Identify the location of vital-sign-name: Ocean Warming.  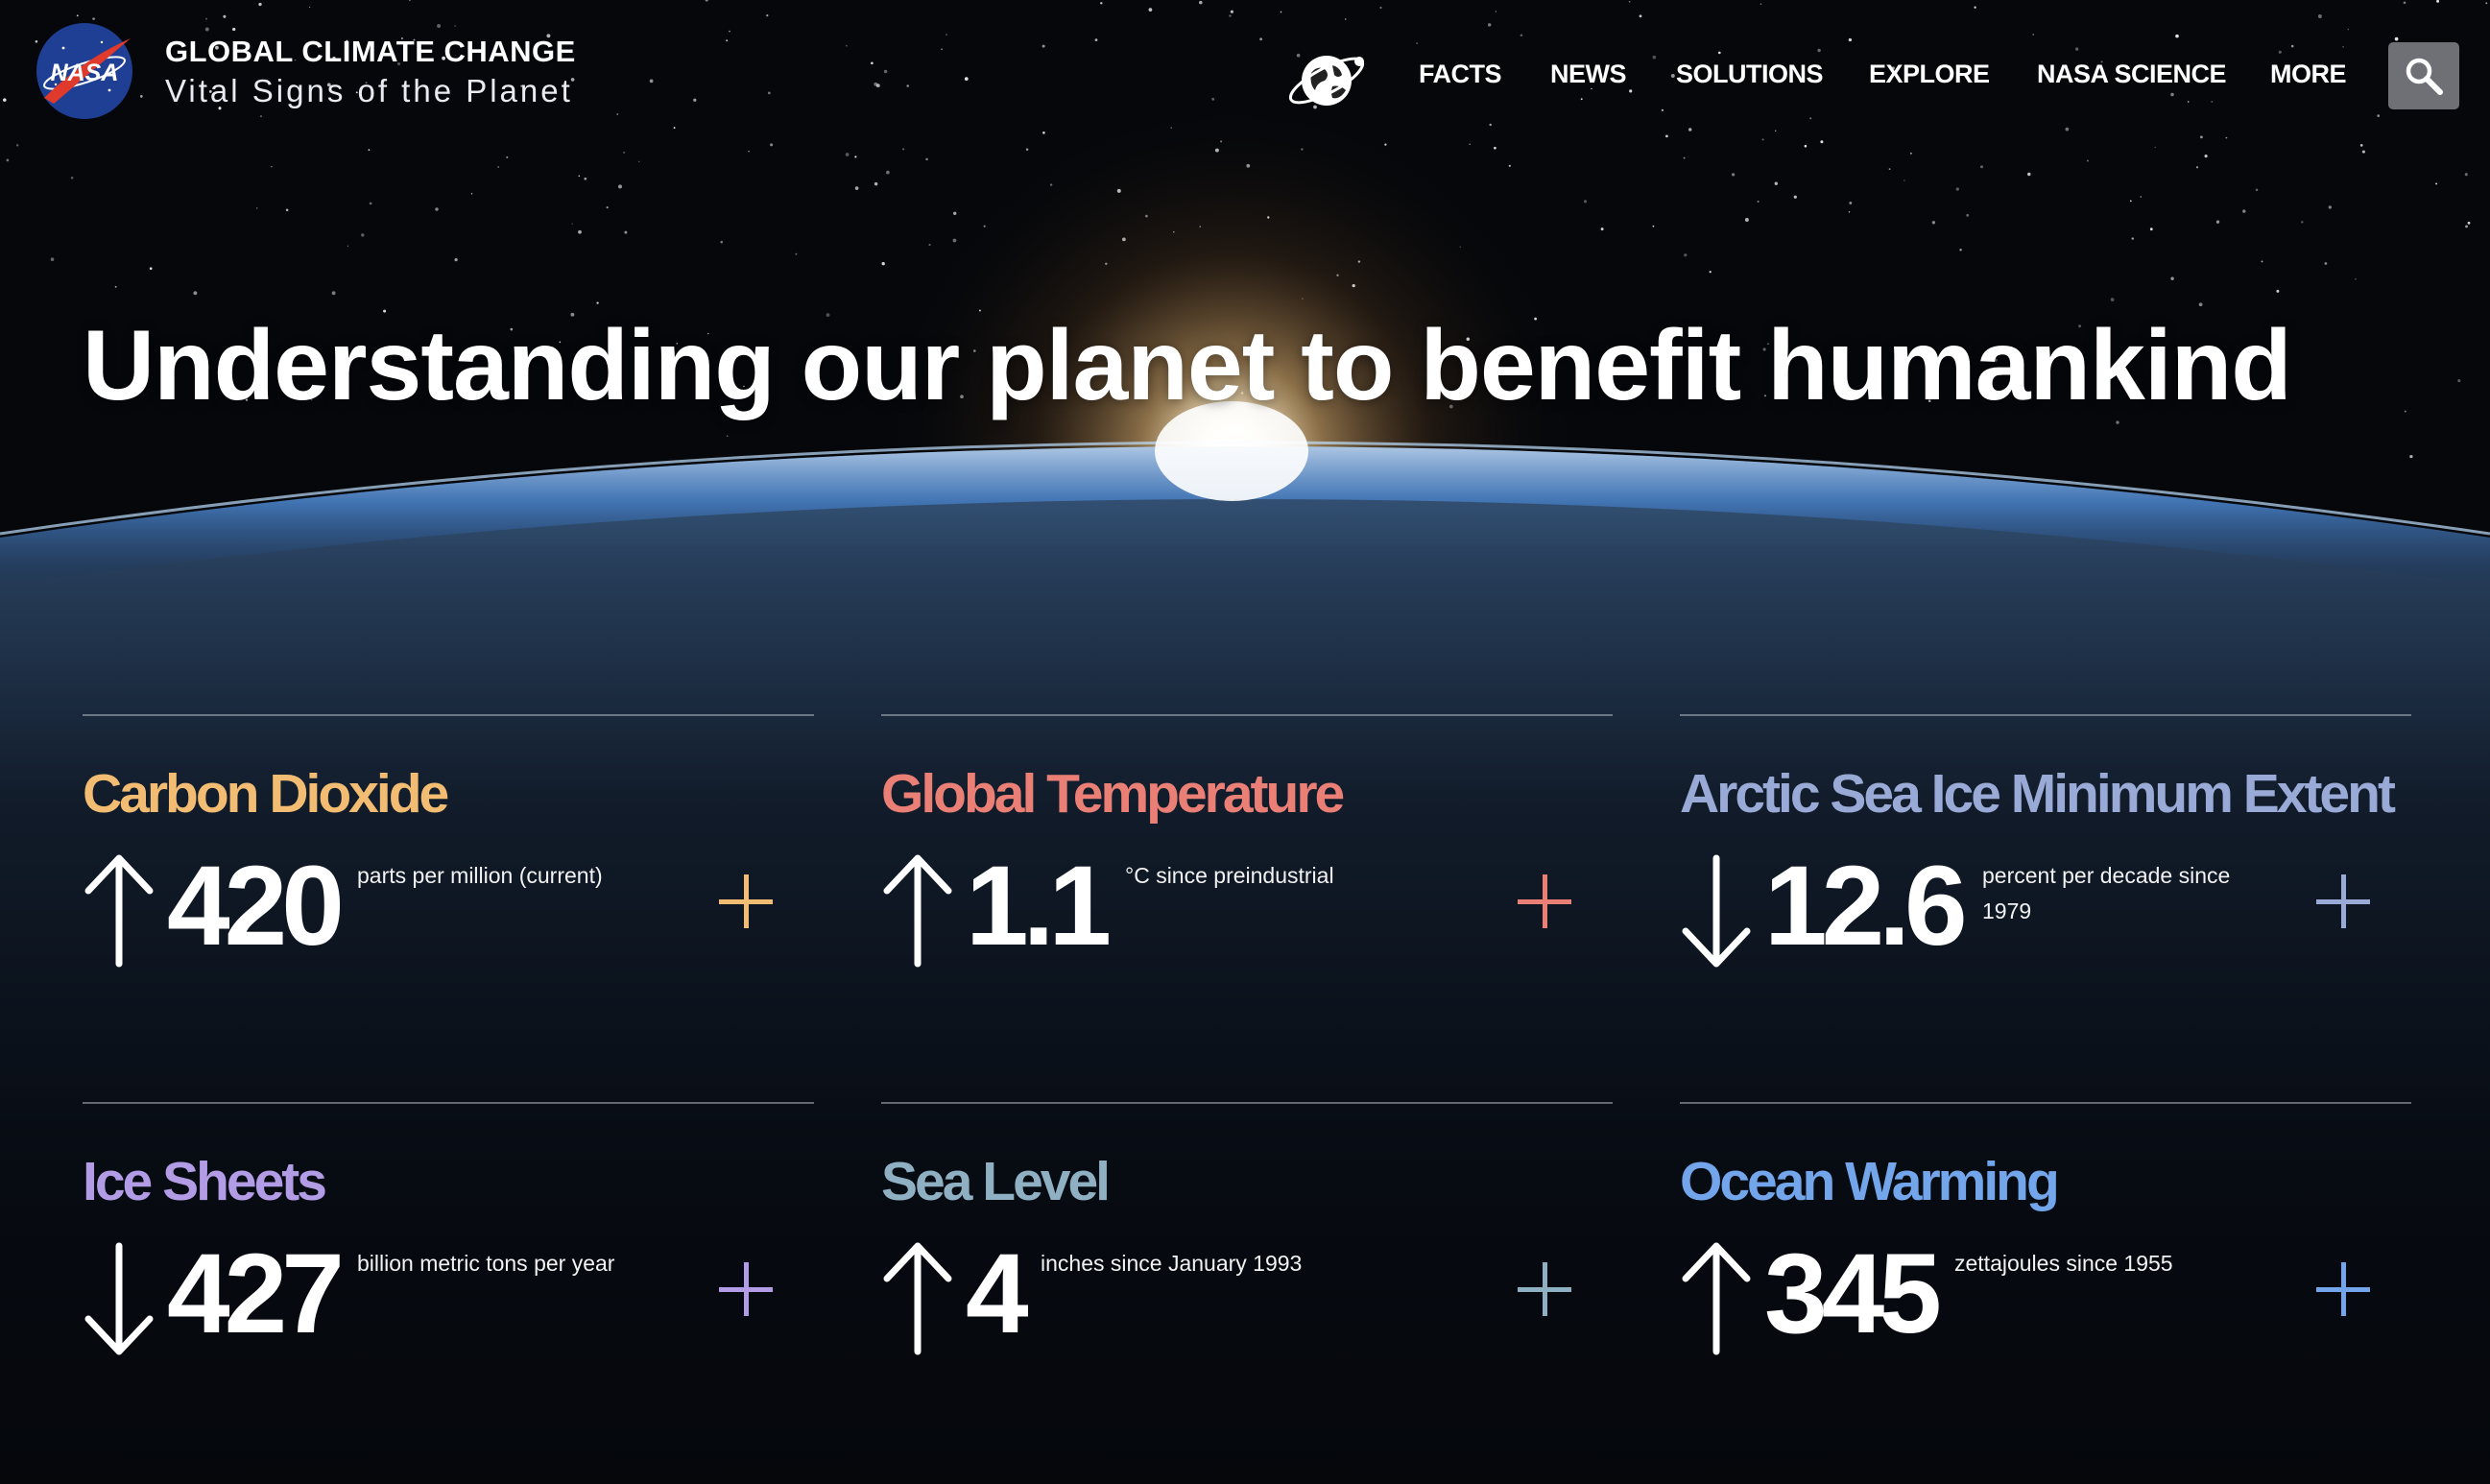
(1870, 1181).